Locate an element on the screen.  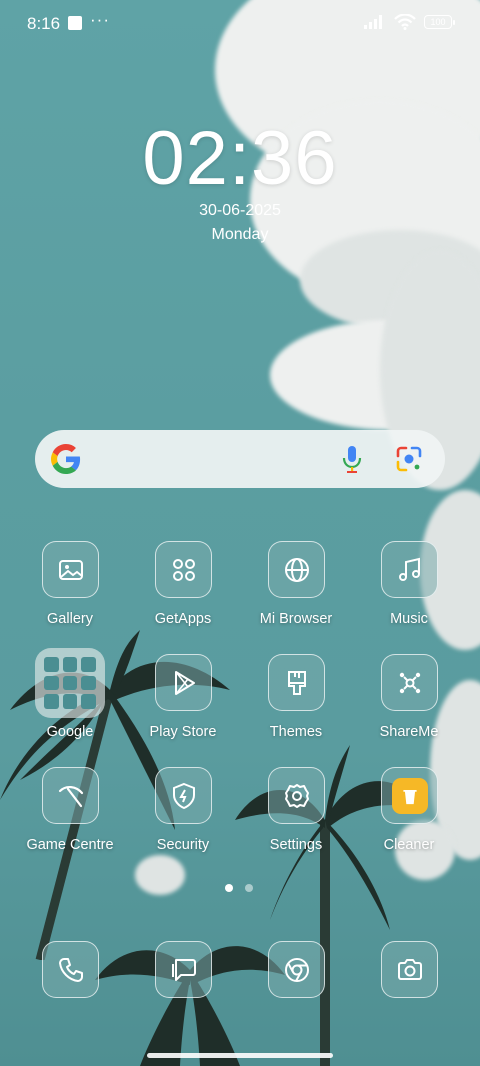
play-store-icon is located at coordinates (183, 682).